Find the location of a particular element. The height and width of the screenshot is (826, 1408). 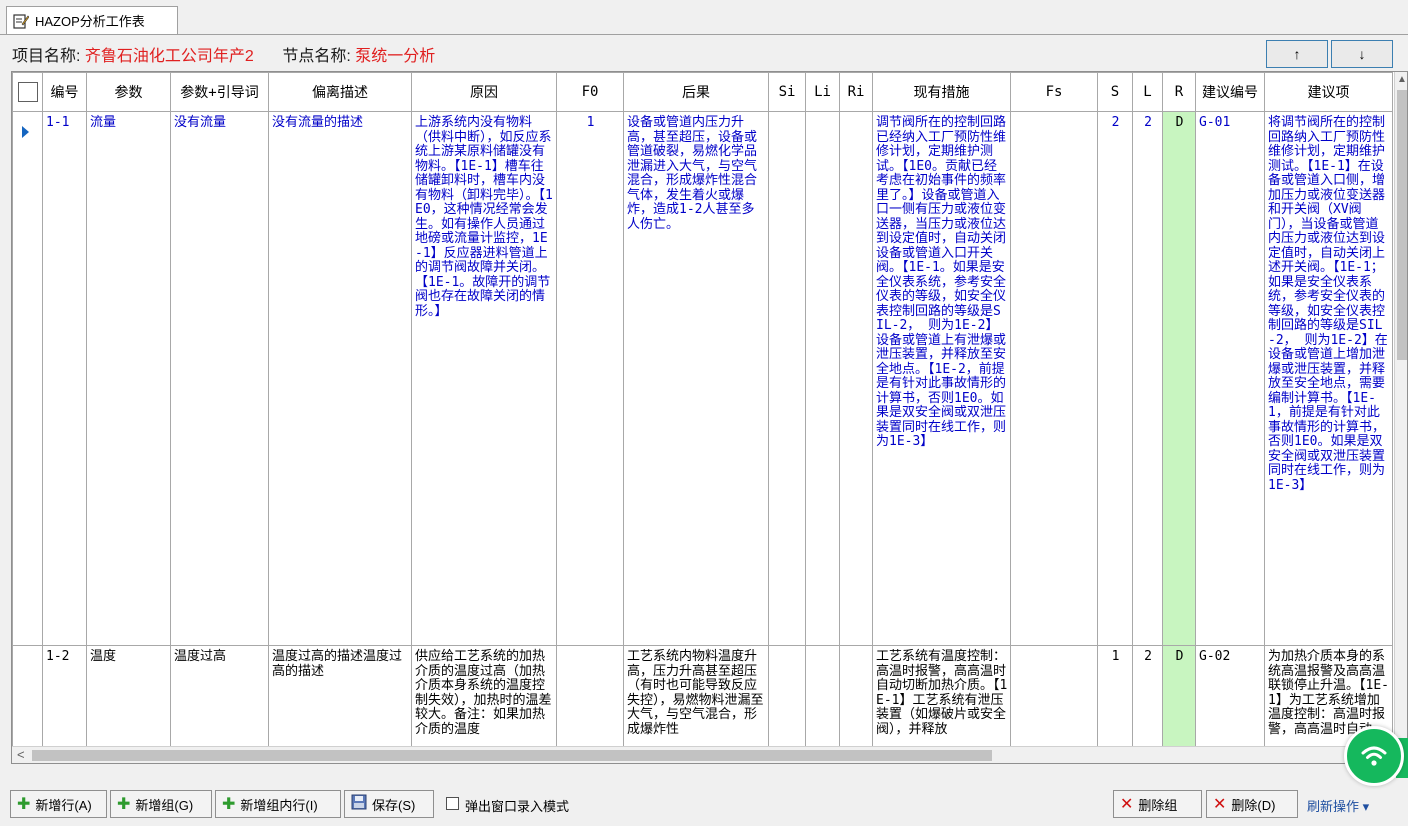

cell-f0: 1 is located at coordinates (590, 378).